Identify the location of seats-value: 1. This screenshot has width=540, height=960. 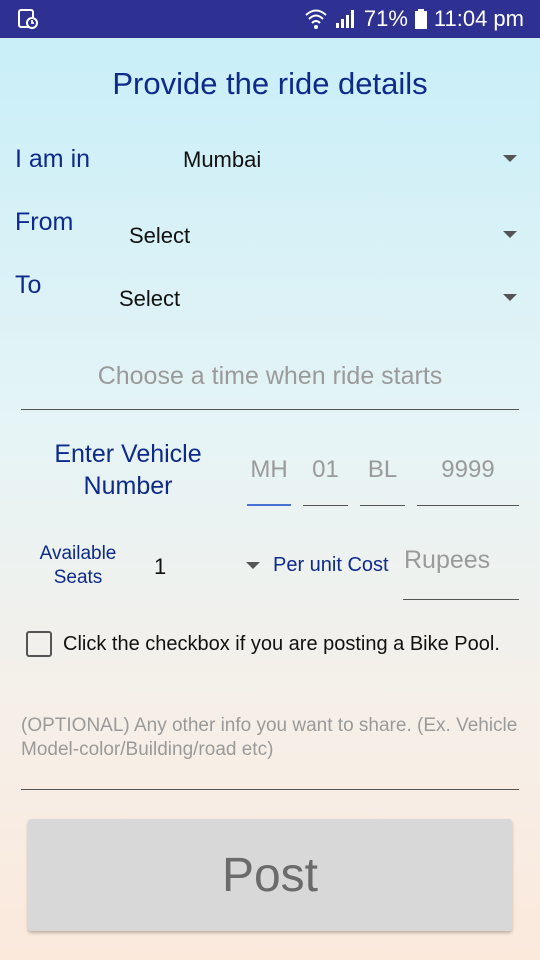
(160, 566).